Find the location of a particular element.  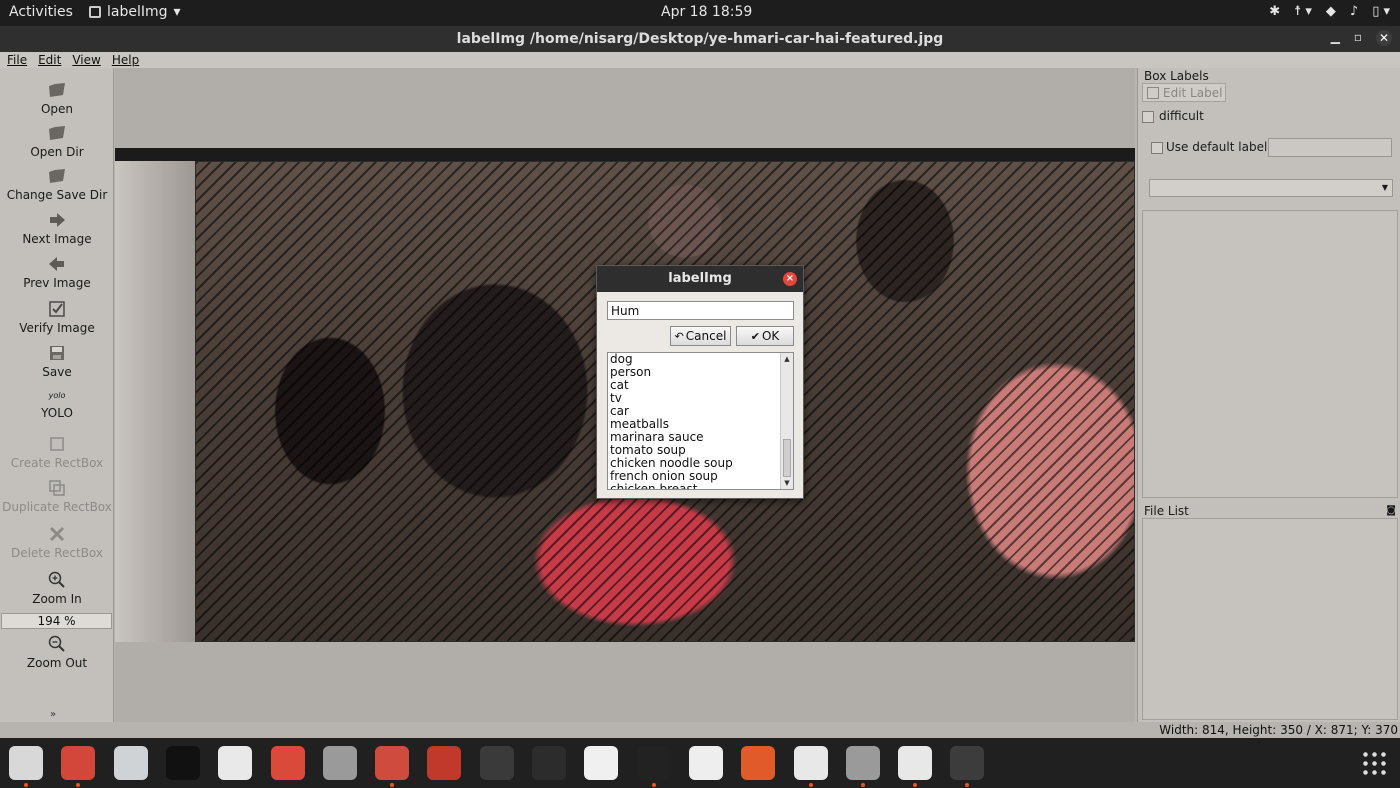

delete-rectbox-label: Delete RectBox is located at coordinates (57, 553).